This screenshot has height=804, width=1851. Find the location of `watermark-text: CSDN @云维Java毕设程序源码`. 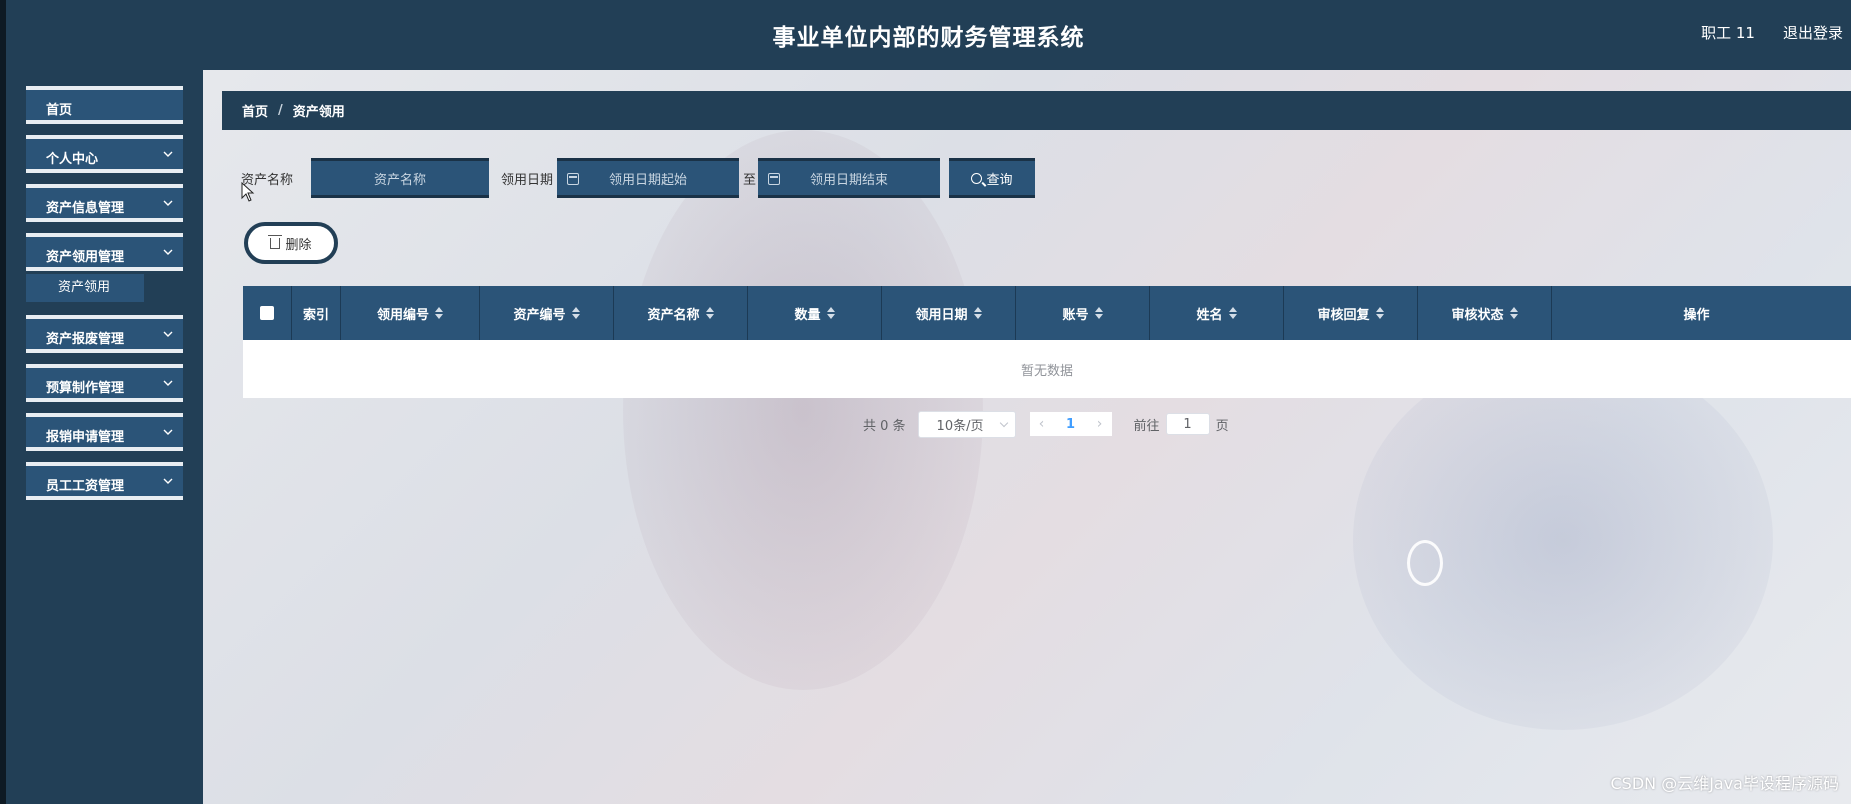

watermark-text: CSDN @云维Java毕设程序源码 is located at coordinates (1724, 783).